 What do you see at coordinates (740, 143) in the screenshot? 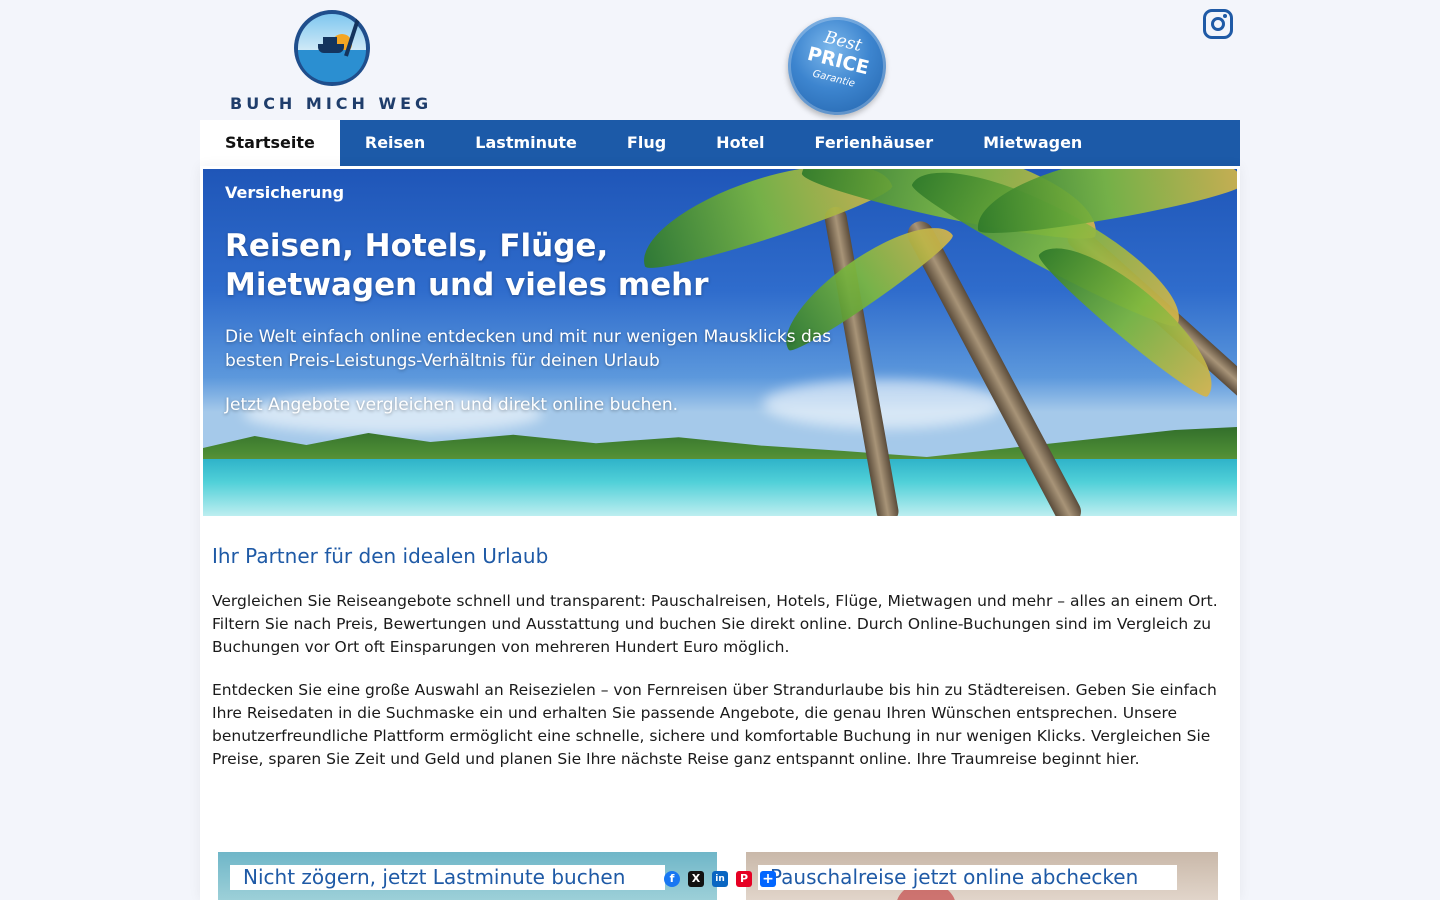
I see `nav-item-hotel: Hotel` at bounding box center [740, 143].